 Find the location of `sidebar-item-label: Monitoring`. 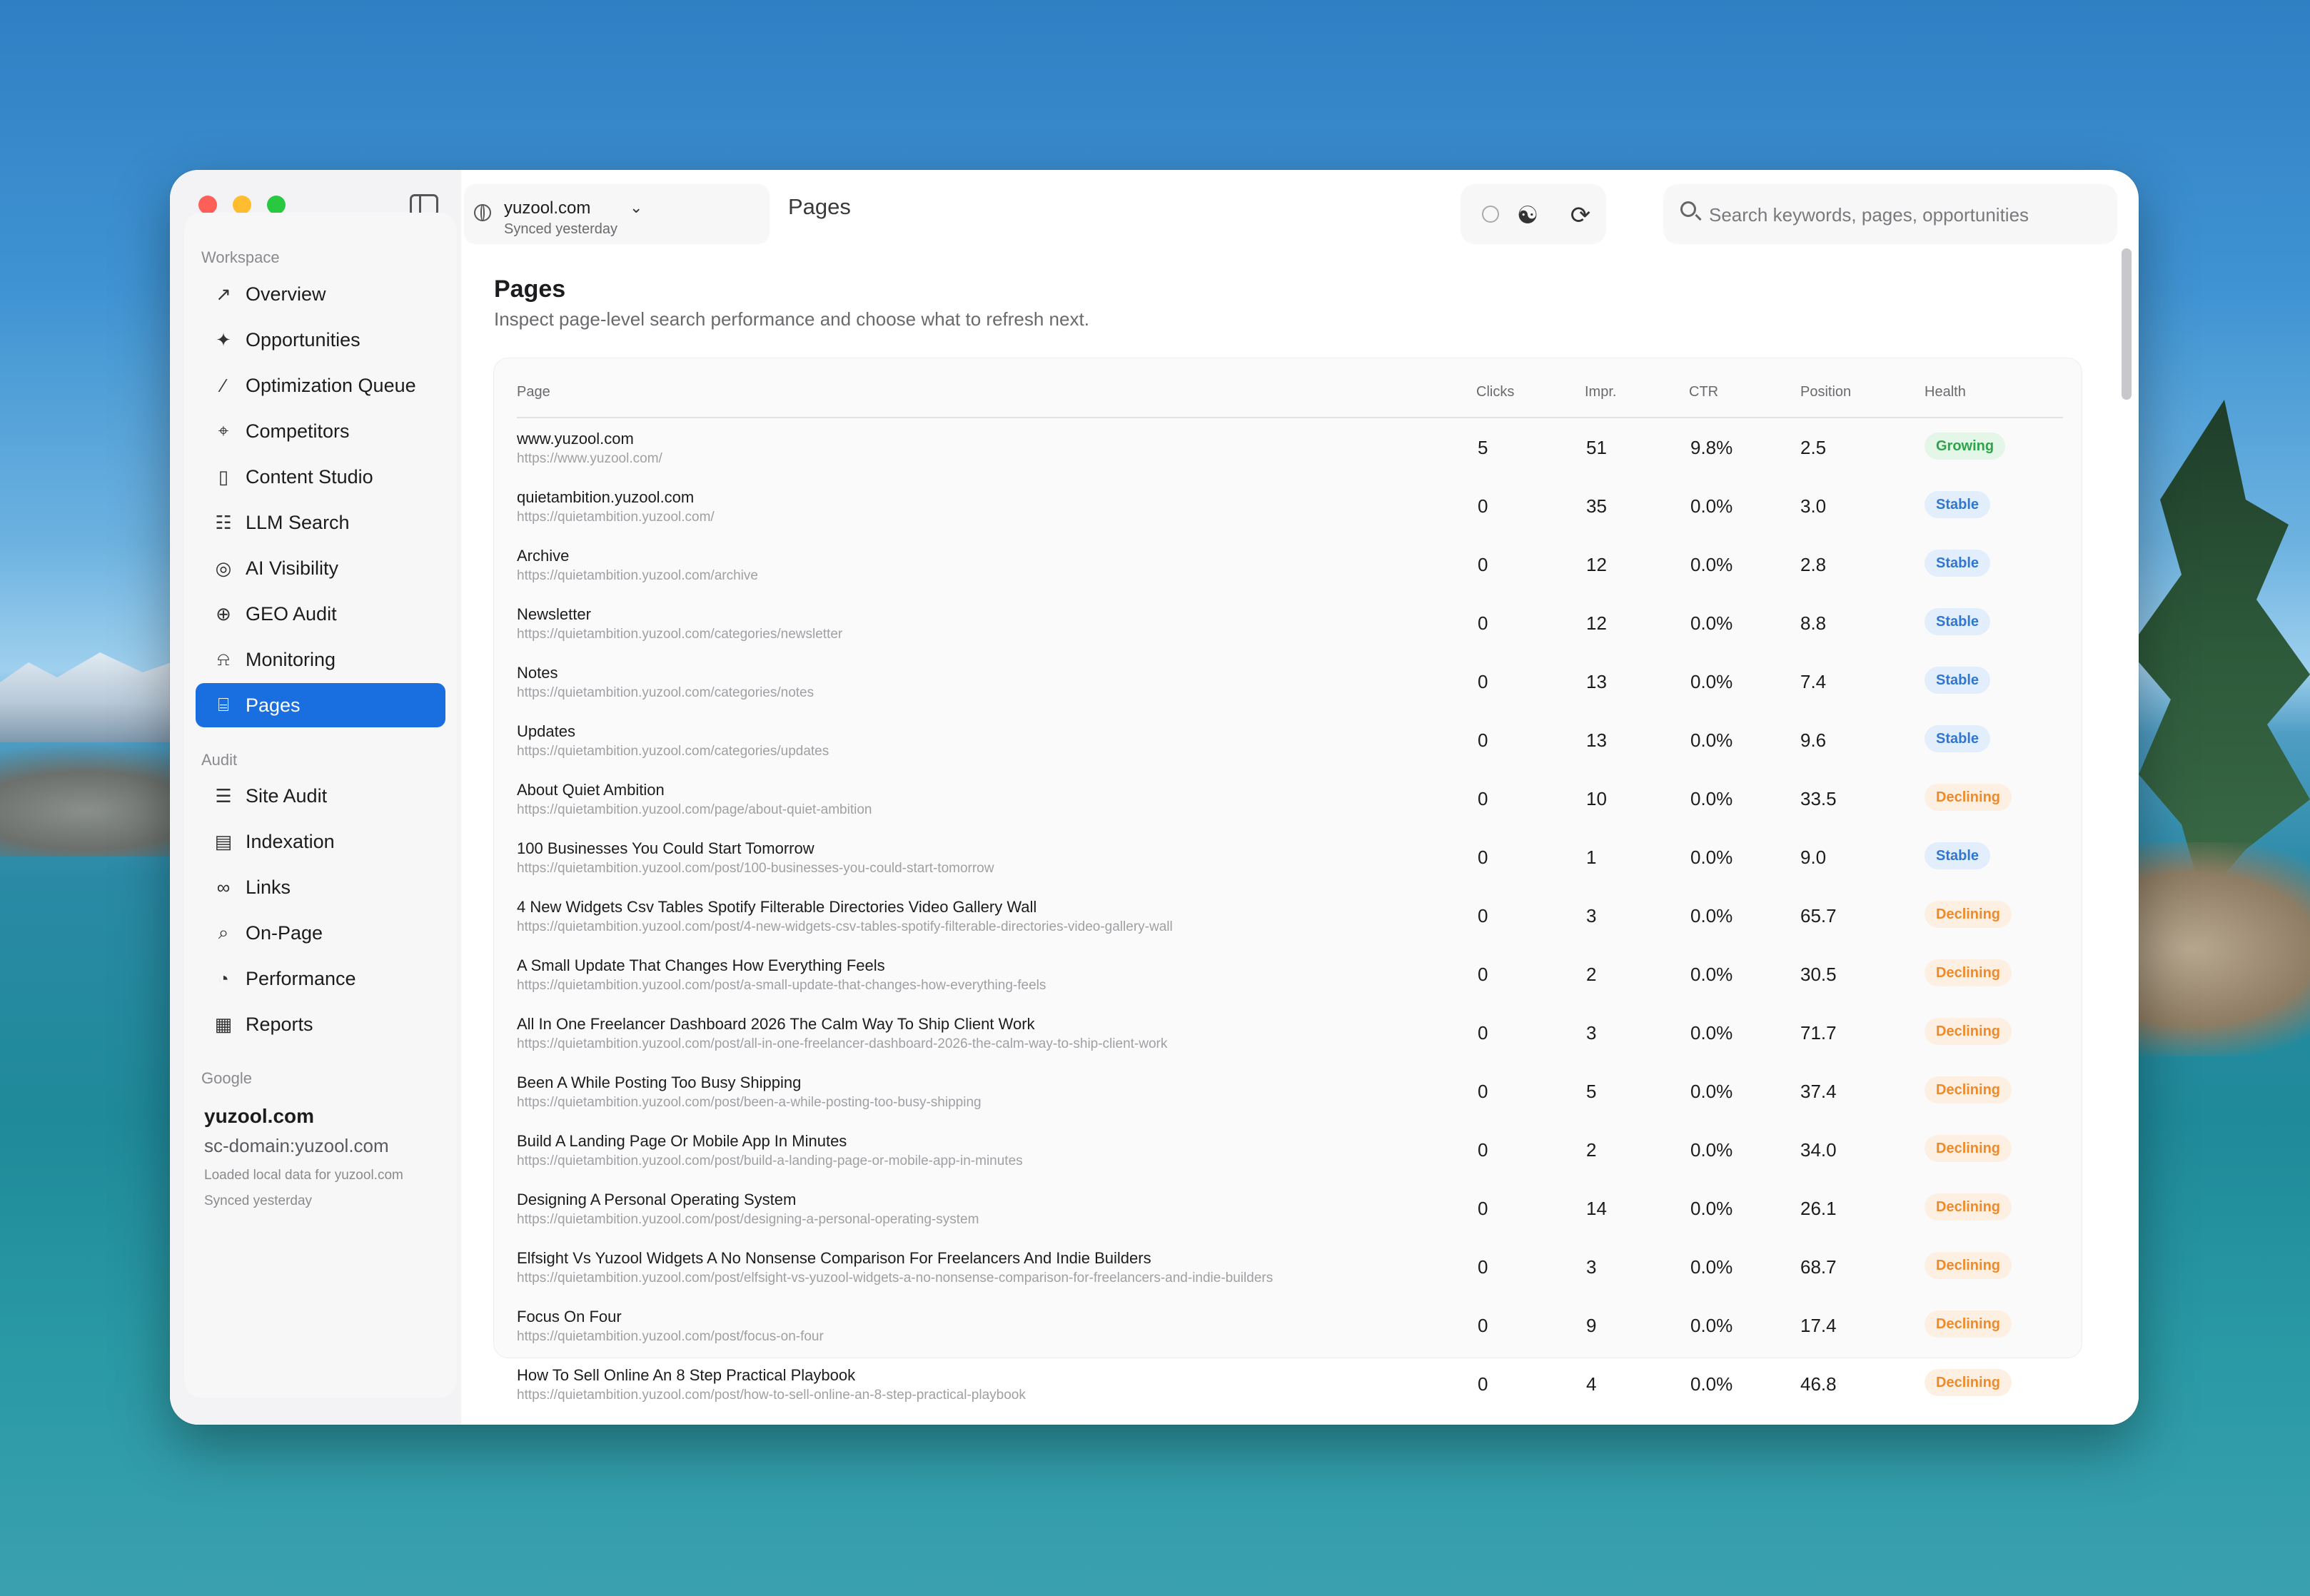

sidebar-item-label: Monitoring is located at coordinates (291, 659).